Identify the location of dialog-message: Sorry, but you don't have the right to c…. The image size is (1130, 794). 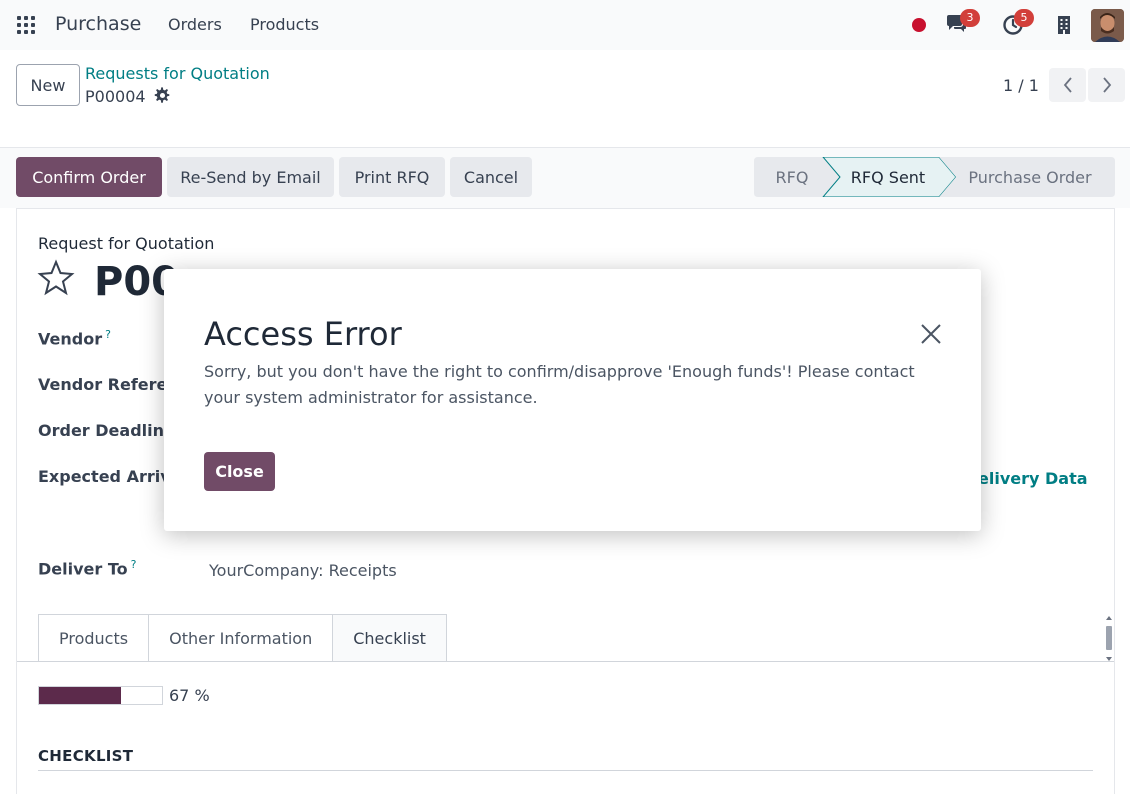
(559, 384).